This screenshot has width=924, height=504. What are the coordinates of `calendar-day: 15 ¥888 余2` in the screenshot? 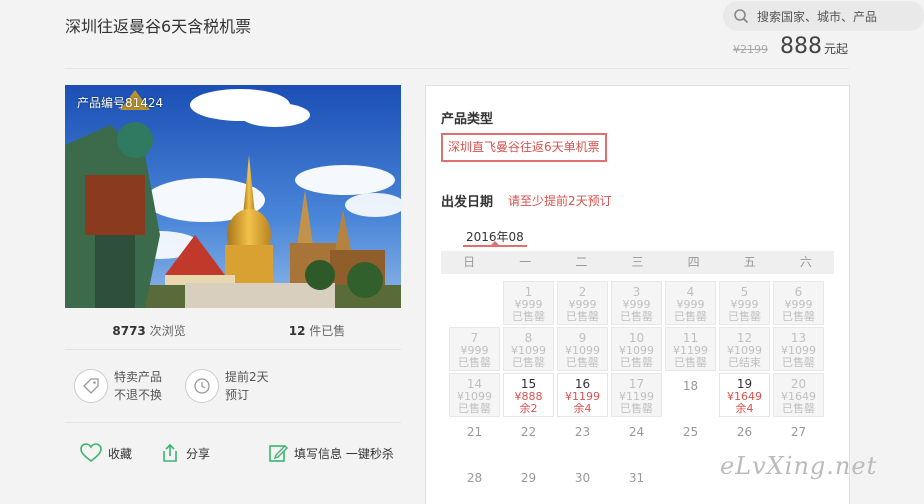 It's located at (528, 395).